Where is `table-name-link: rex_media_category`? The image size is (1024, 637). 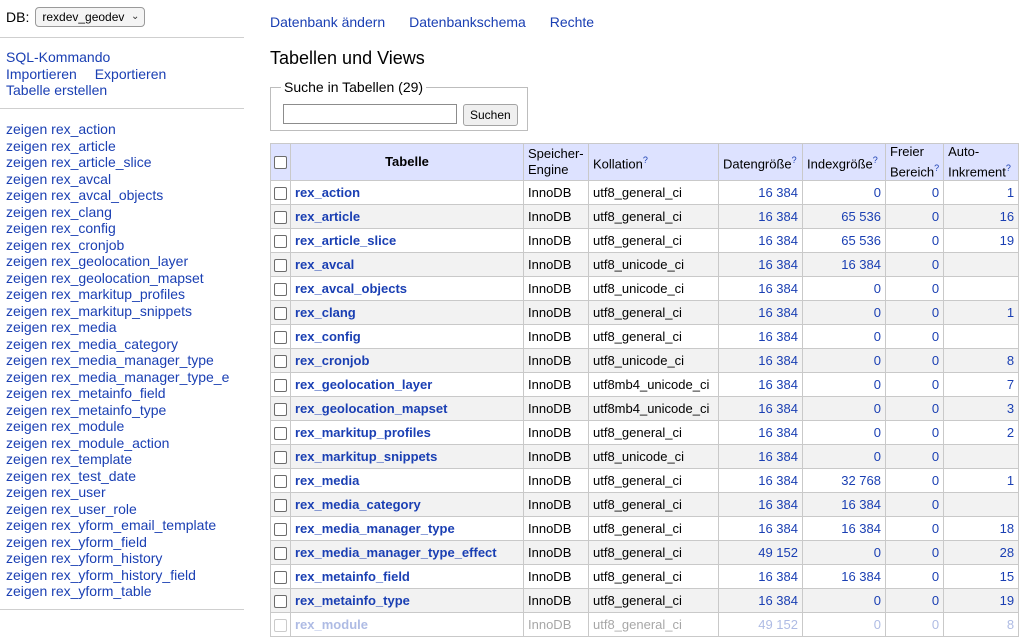
table-name-link: rex_media_category is located at coordinates (114, 344).